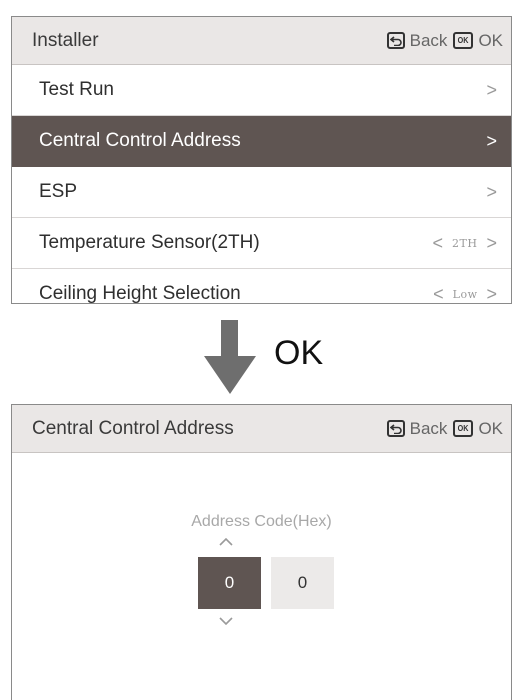  I want to click on menu-item-ceiling-height: Ceiling Height Selection < Low >, so click(261, 286).